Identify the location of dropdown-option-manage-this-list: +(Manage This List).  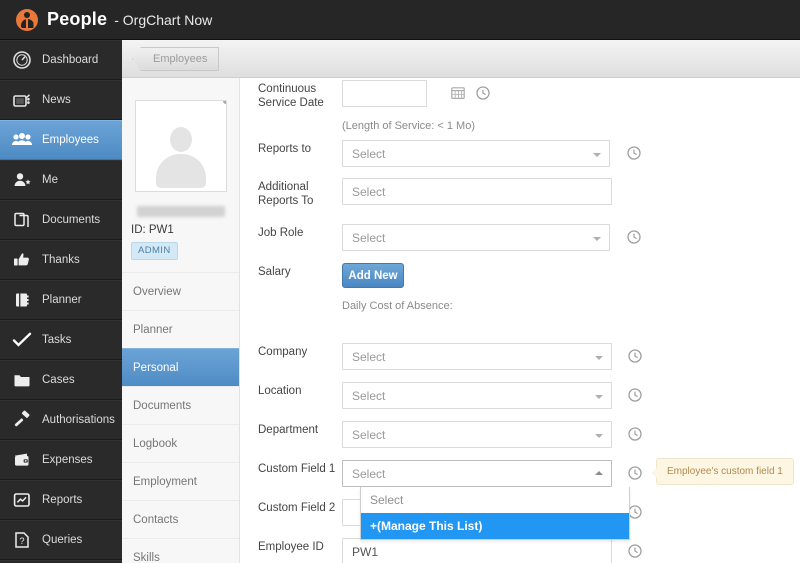
(495, 526).